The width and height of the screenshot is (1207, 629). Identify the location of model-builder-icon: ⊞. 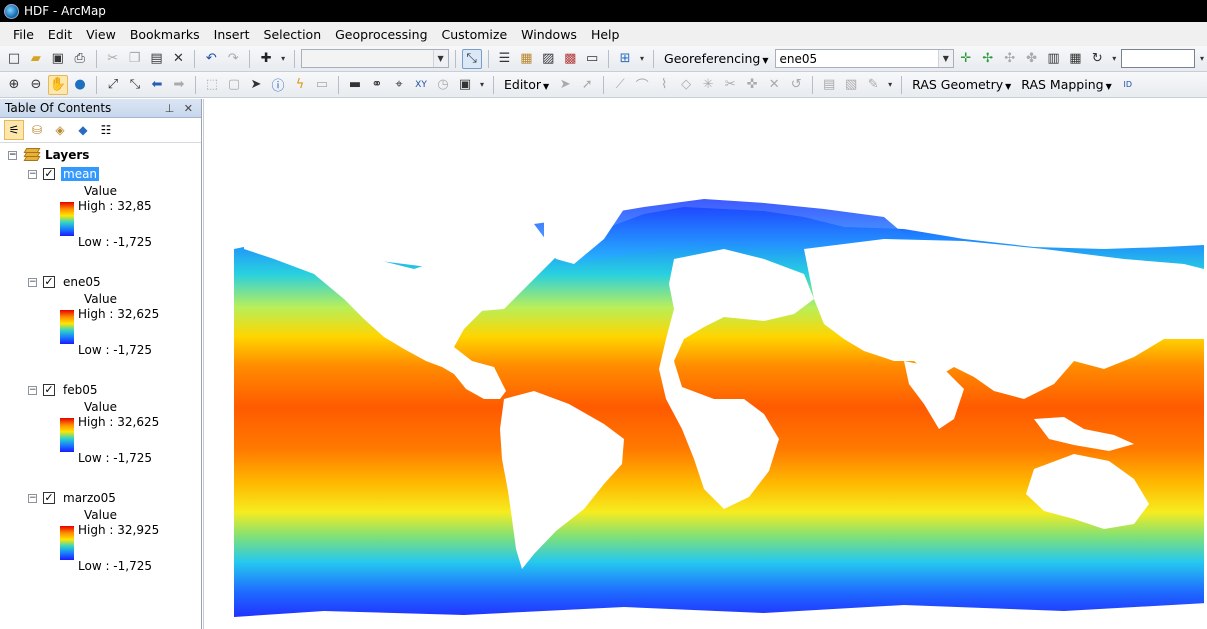
(625, 59).